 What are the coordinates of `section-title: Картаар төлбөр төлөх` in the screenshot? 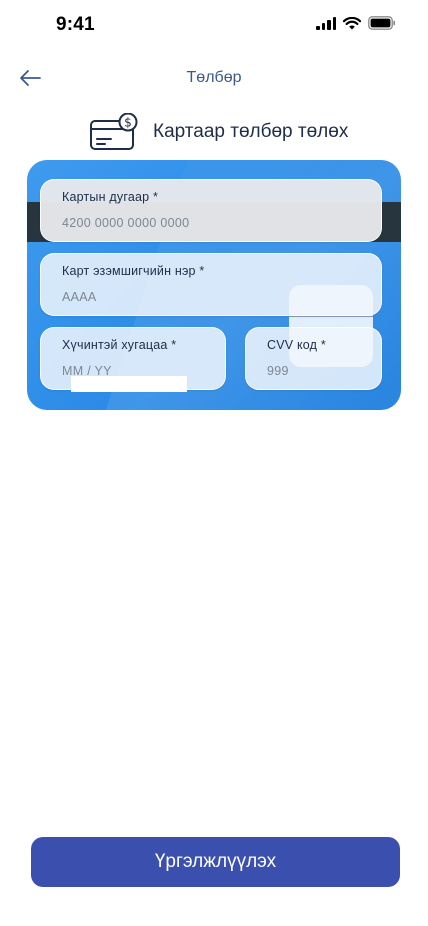 It's located at (251, 131).